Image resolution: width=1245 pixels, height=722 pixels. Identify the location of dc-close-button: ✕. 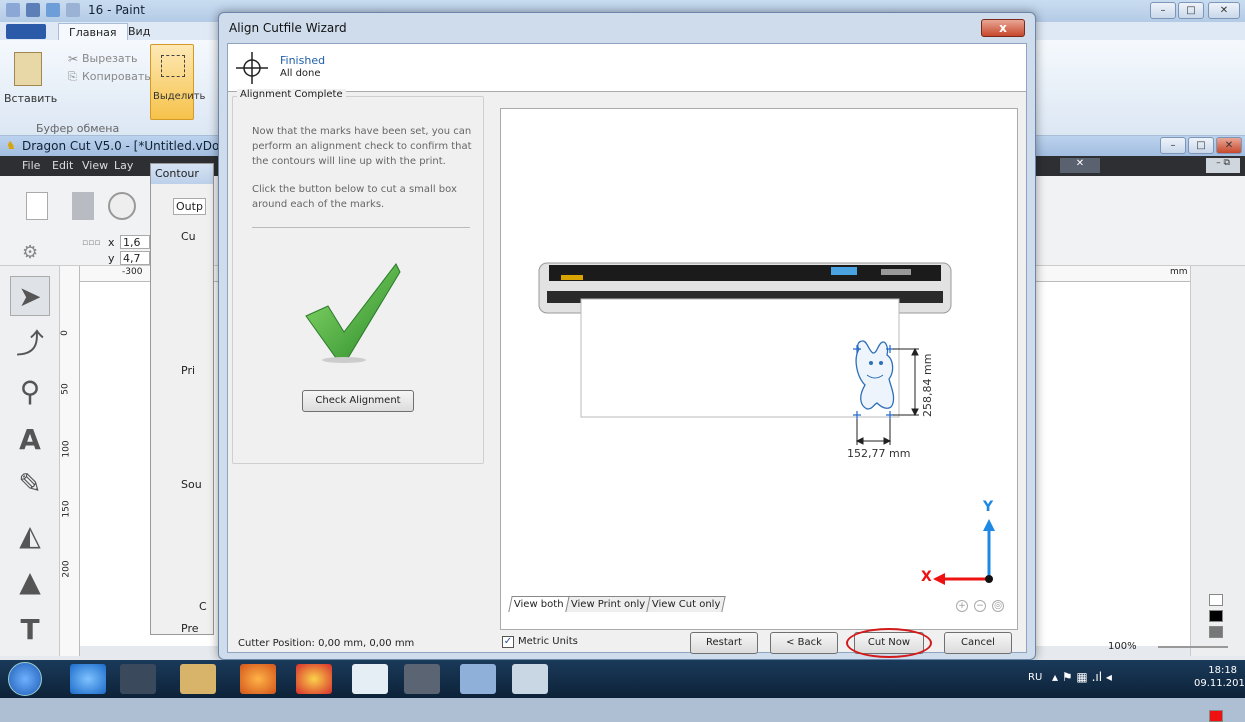
(1229, 145).